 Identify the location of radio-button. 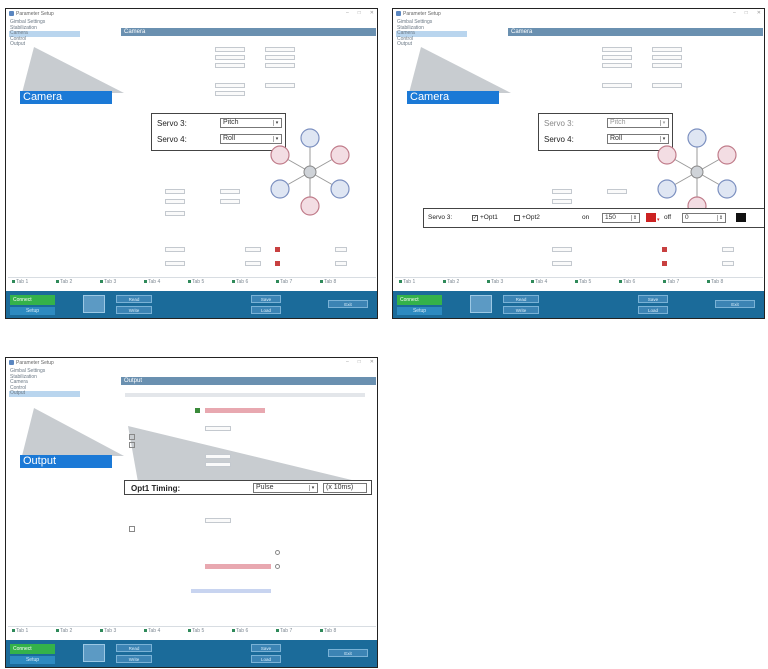
(277, 552).